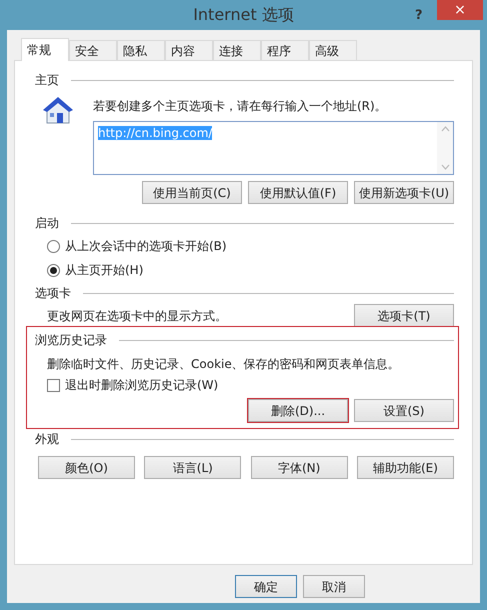  I want to click on tab: 高级, so click(333, 50).